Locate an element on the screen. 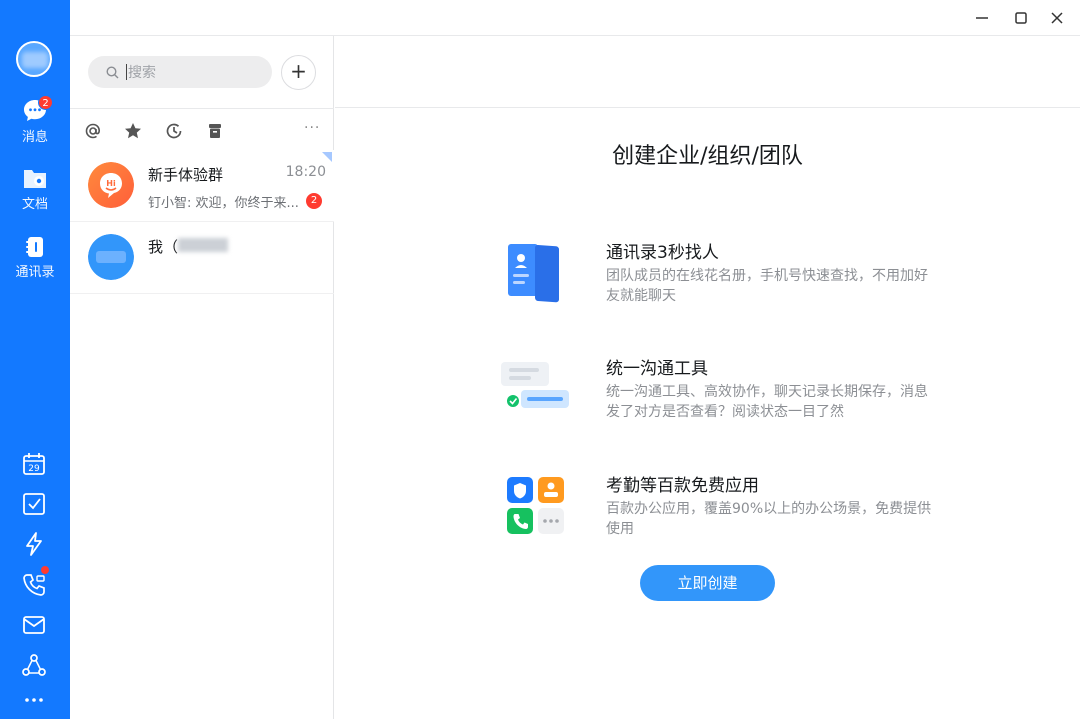 The image size is (1080, 719). nav-item-contacts: 通讯录 is located at coordinates (35, 257).